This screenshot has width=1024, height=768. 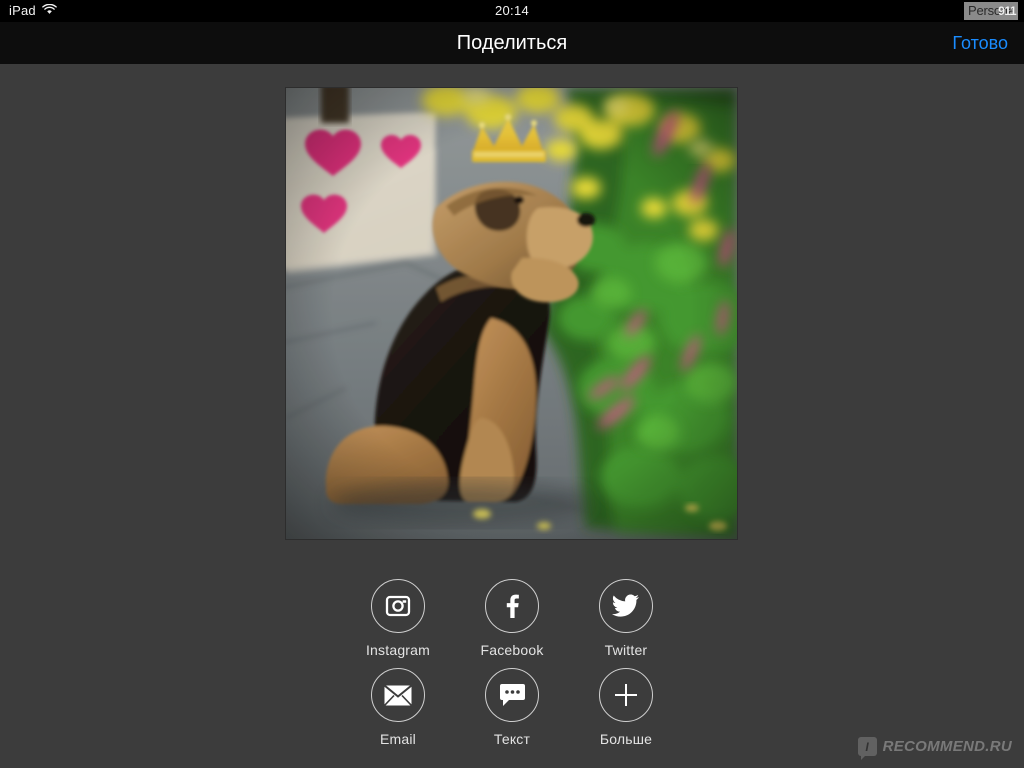 I want to click on watermark-badge-icon: I, so click(x=867, y=748).